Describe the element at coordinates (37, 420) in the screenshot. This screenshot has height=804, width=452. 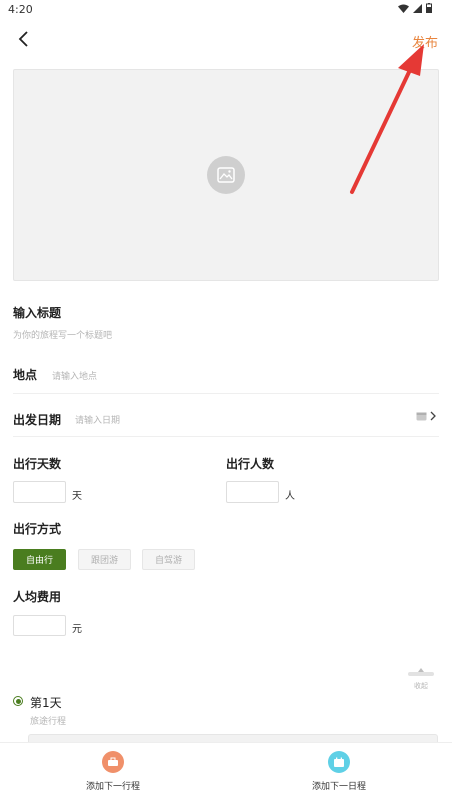
I see `date-label: 出发日期` at that location.